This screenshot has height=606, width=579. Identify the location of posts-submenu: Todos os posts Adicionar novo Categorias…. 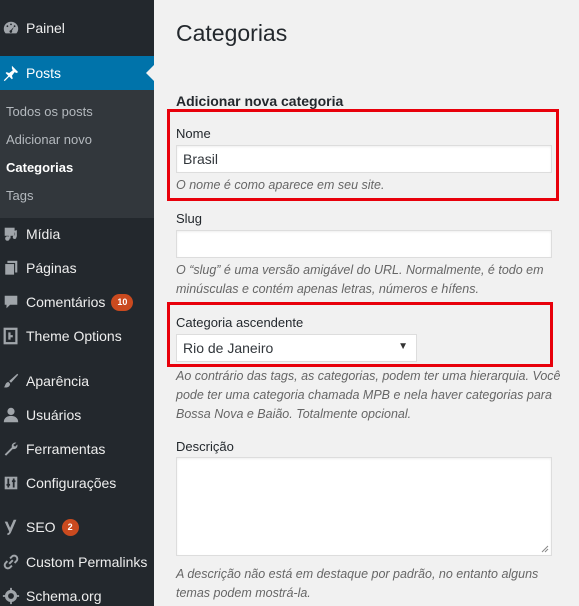
(77, 154).